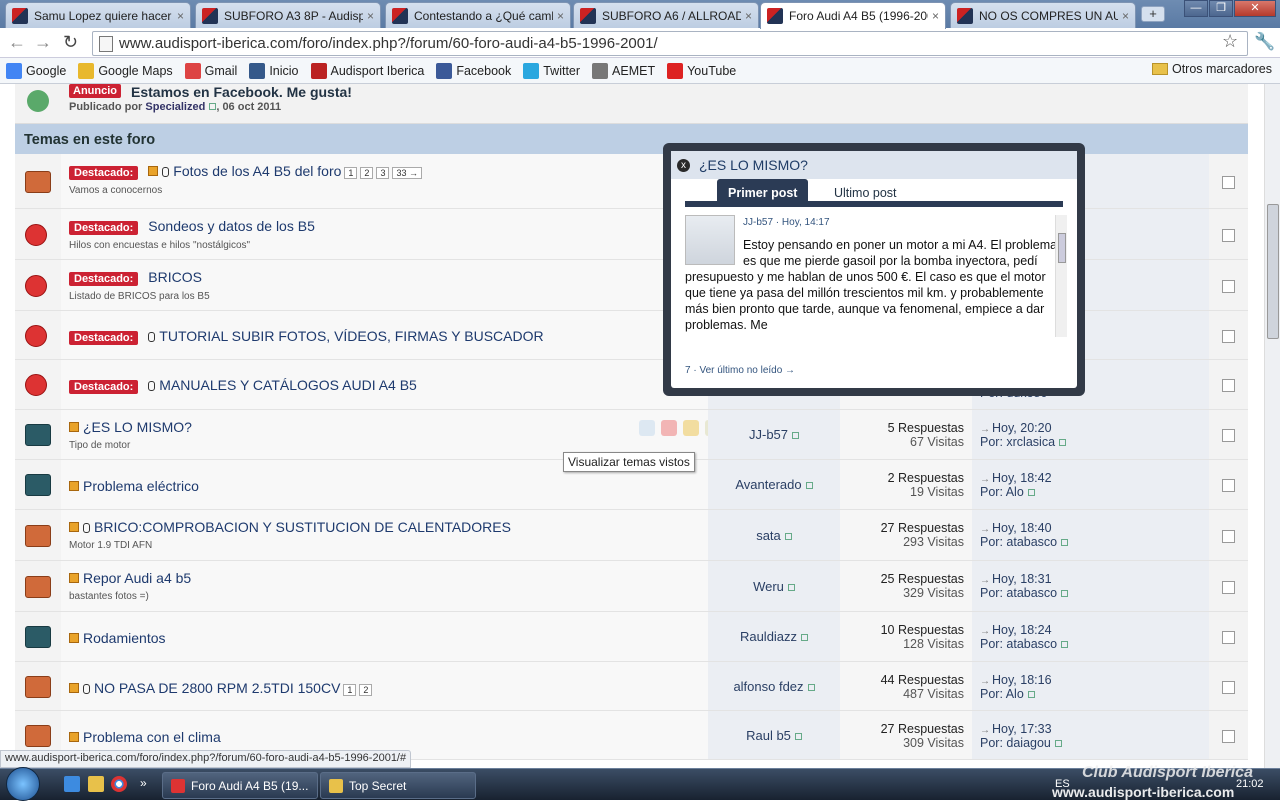 This screenshot has width=1280, height=801. Describe the element at coordinates (1017, 442) in the screenshot. I see `last-post-author: Por: xrclasica` at that location.